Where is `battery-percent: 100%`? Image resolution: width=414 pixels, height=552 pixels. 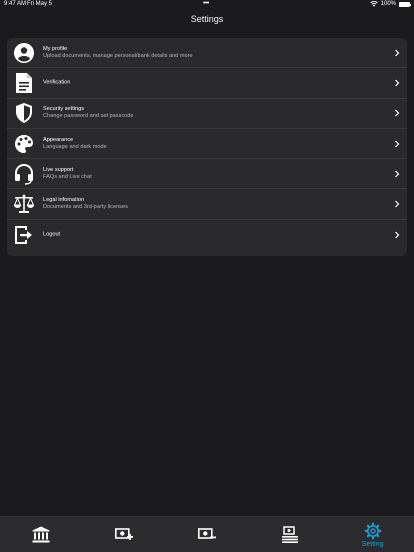
battery-percent: 100% is located at coordinates (388, 4).